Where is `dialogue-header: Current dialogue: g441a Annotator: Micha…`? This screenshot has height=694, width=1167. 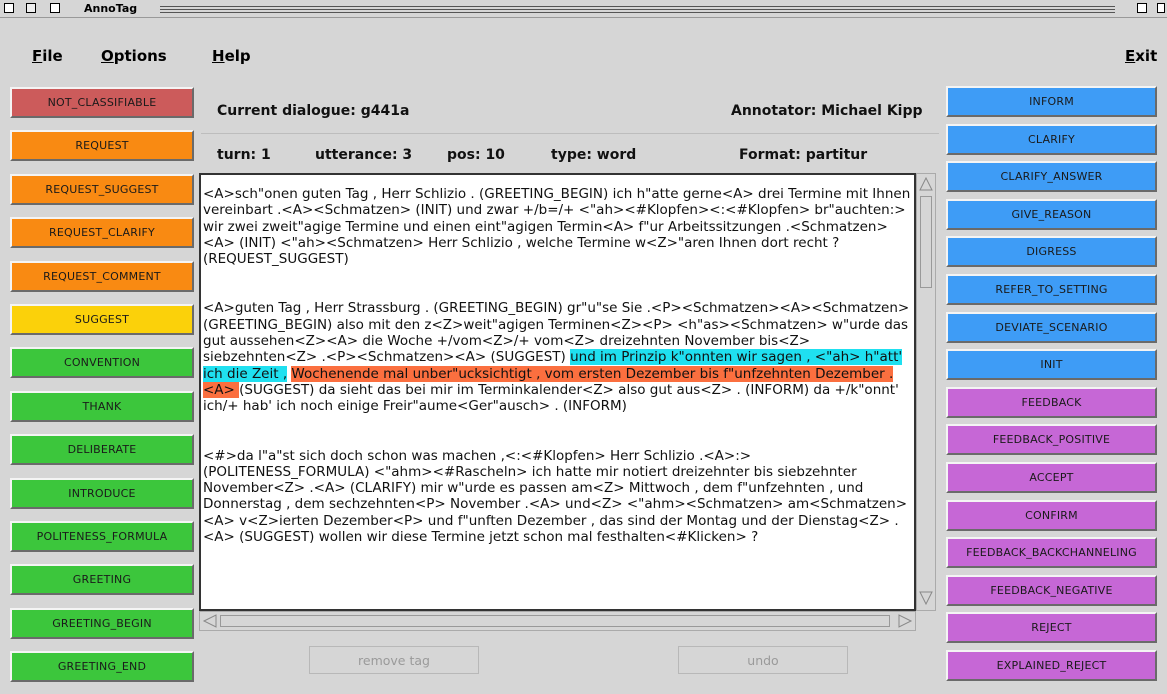
dialogue-header: Current dialogue: g441a Annotator: Micha… is located at coordinates (570, 111).